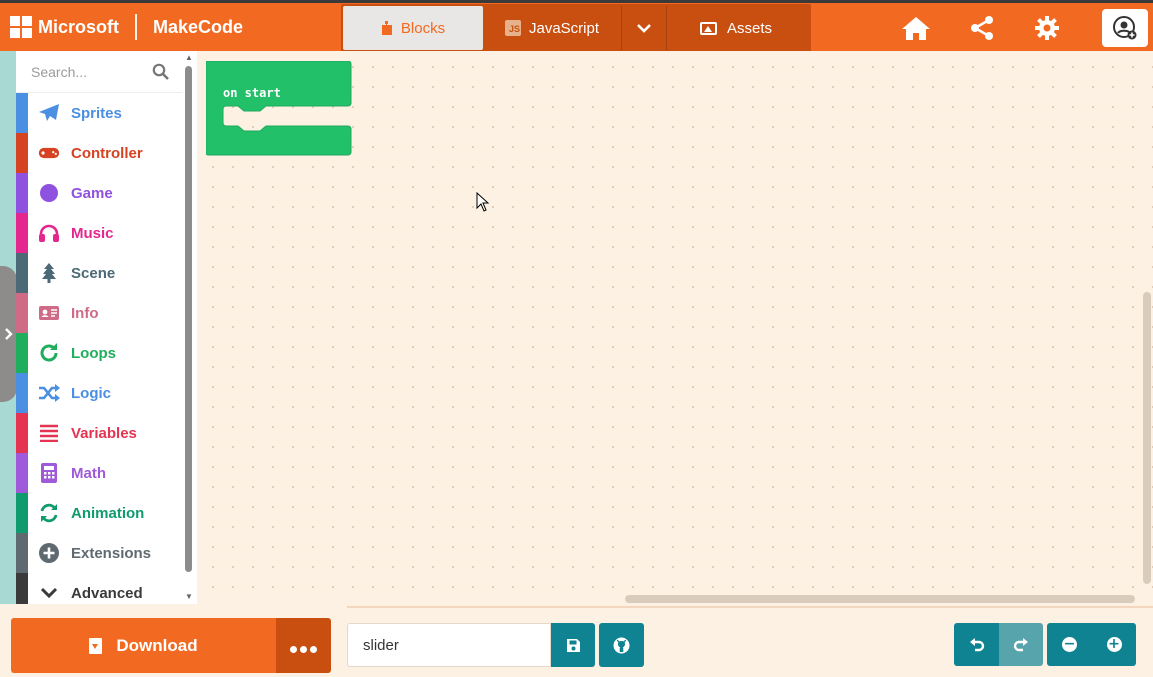 Image resolution: width=1153 pixels, height=677 pixels. I want to click on list-icon, so click(49, 433).